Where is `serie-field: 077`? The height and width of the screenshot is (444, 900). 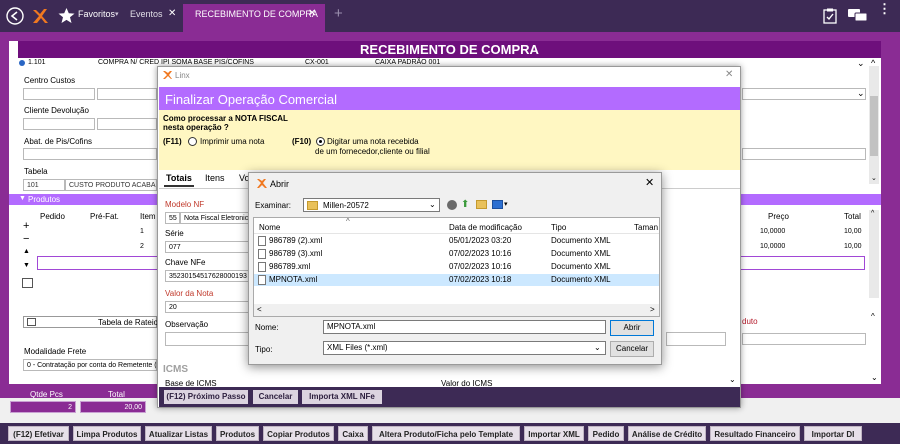 serie-field: 077 is located at coordinates (208, 247).